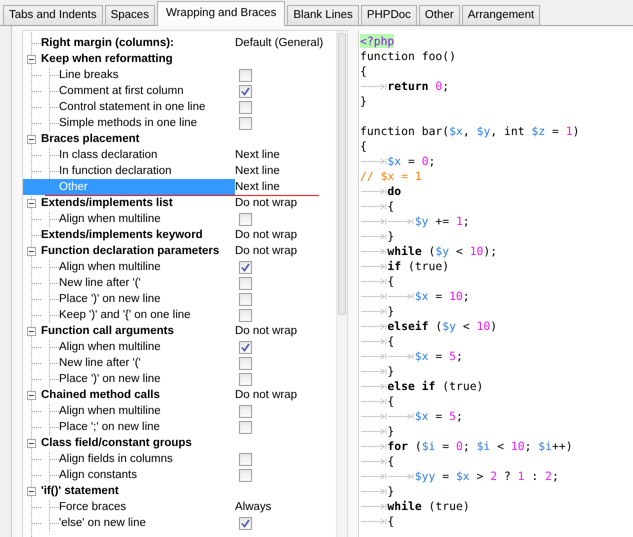 The height and width of the screenshot is (537, 633). I want to click on setting-label: Align fields in columns, so click(147, 459).